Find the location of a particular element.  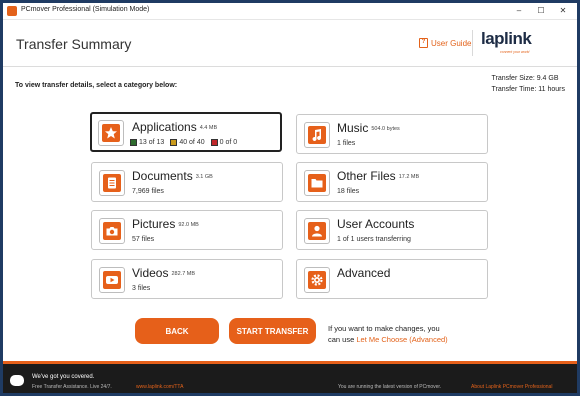

window-title: PCmover Professional (Simulation Mode) is located at coordinates (85, 9).